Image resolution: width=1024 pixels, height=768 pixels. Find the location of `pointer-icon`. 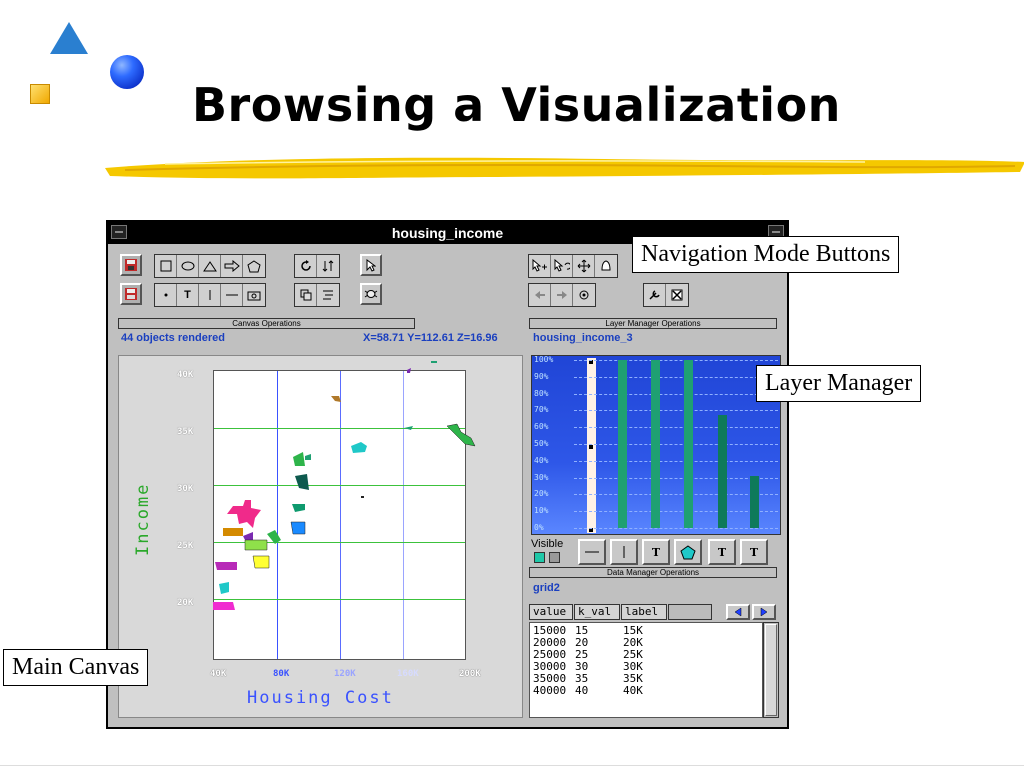

pointer-icon is located at coordinates (371, 265).